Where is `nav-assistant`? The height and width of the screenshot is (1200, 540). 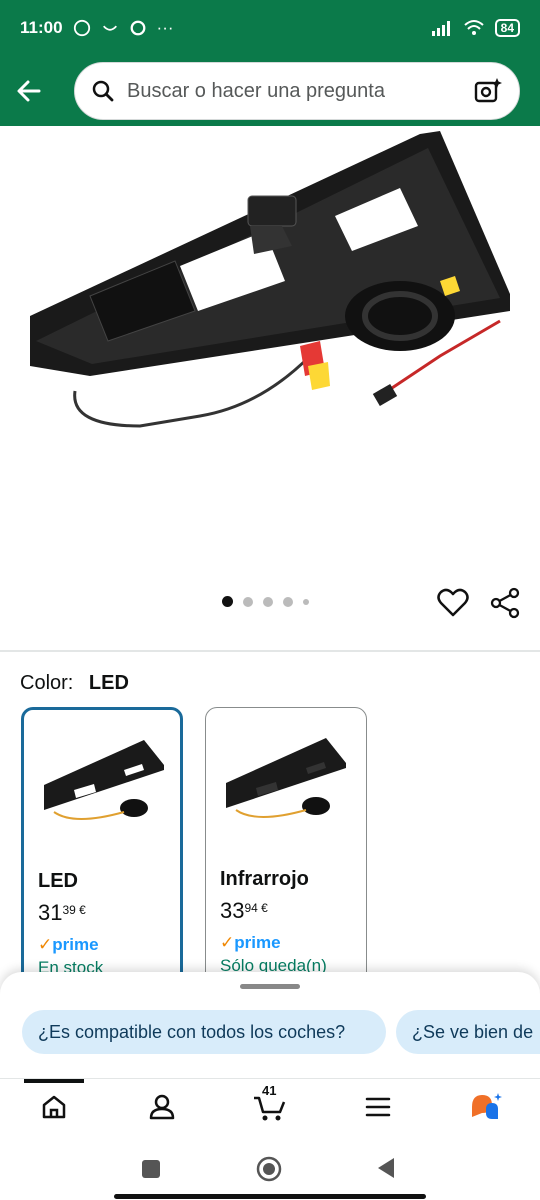
nav-assistant is located at coordinates (486, 1107).